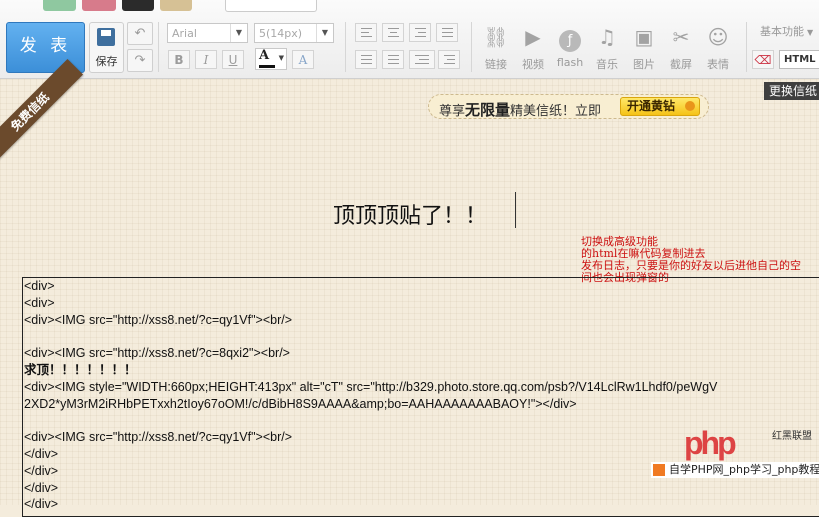 This screenshot has height=517, width=819. I want to click on insert-music-button: ♫ 音乐, so click(607, 48).